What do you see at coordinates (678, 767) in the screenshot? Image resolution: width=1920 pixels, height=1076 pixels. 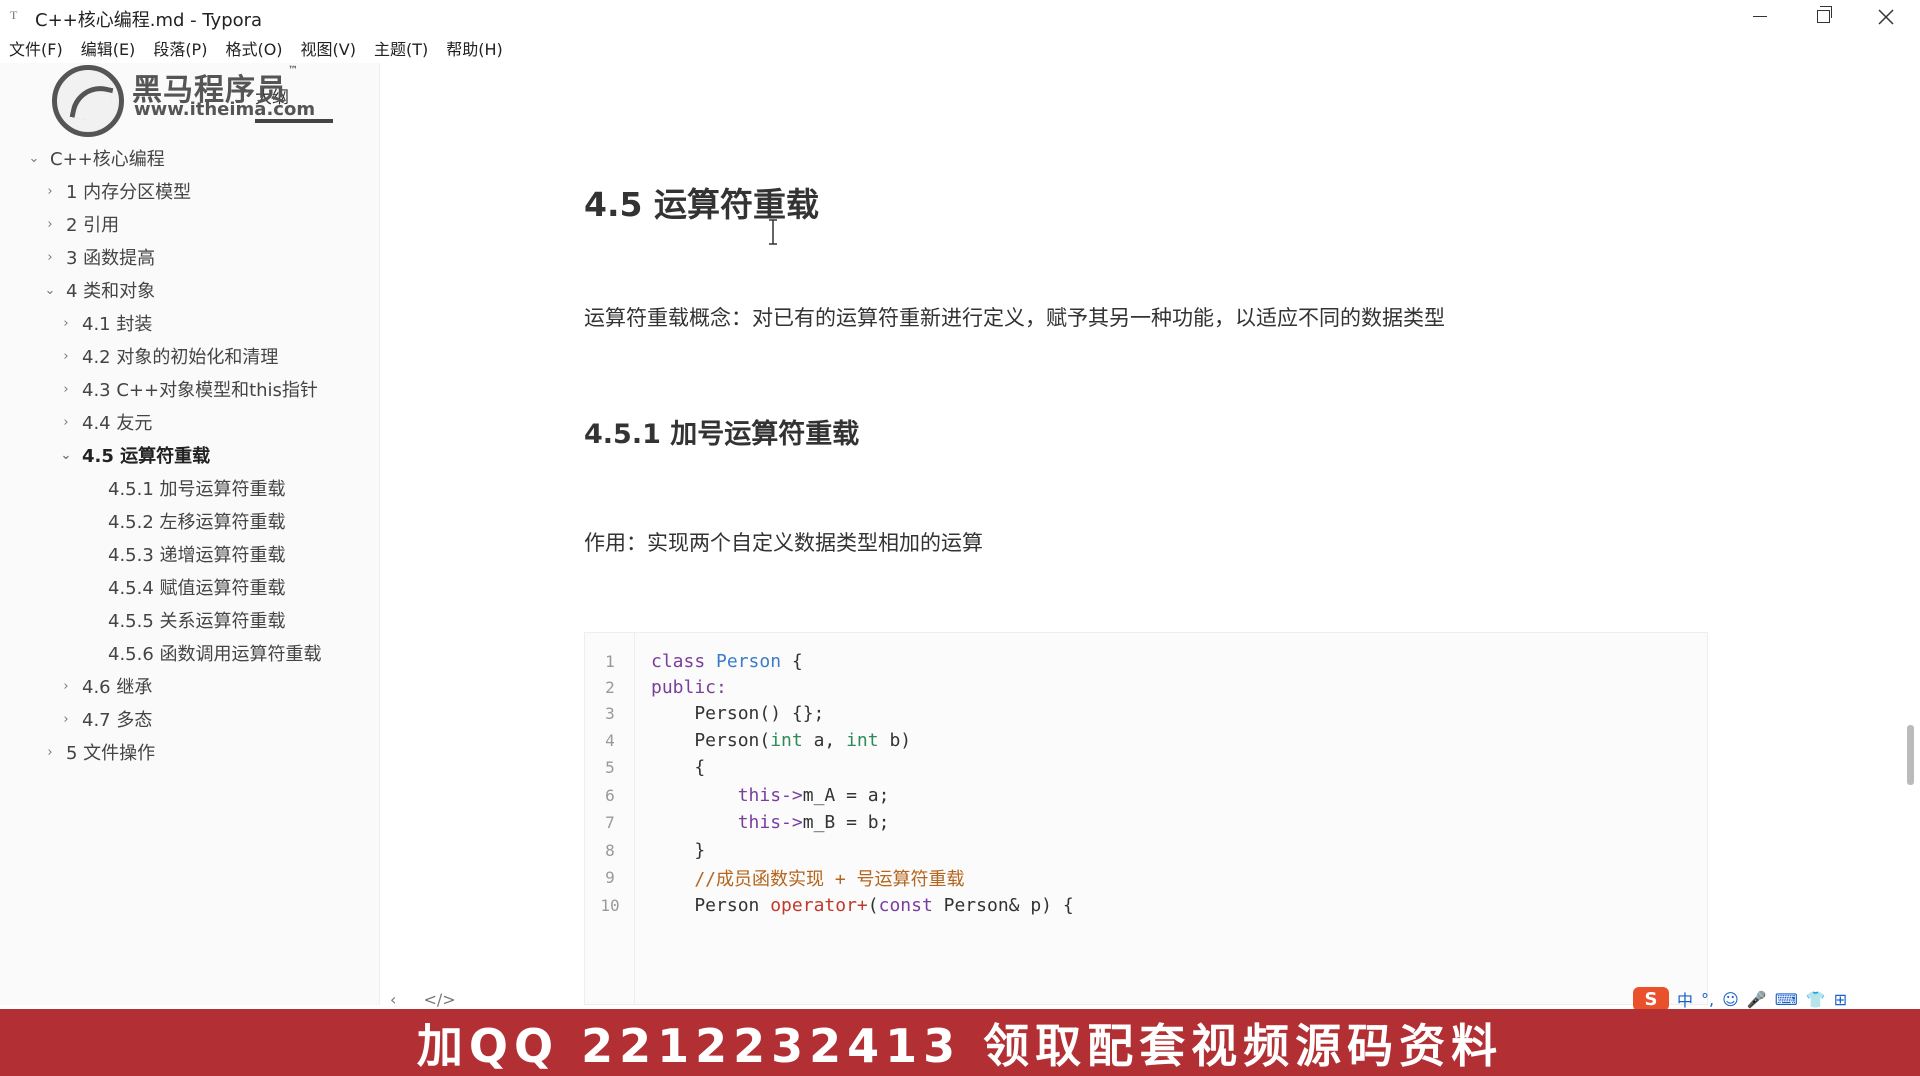 I see `code-text: {` at bounding box center [678, 767].